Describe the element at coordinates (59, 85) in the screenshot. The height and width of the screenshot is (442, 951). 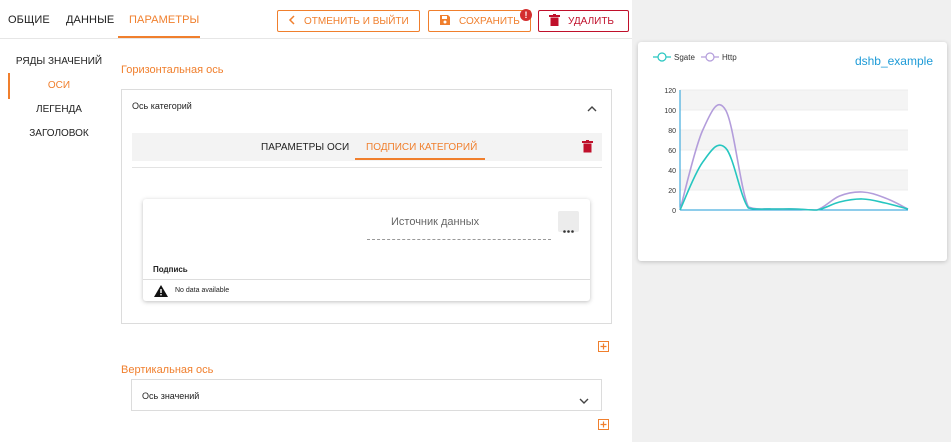
I see `sidebar-item-axes: ОСИ` at that location.